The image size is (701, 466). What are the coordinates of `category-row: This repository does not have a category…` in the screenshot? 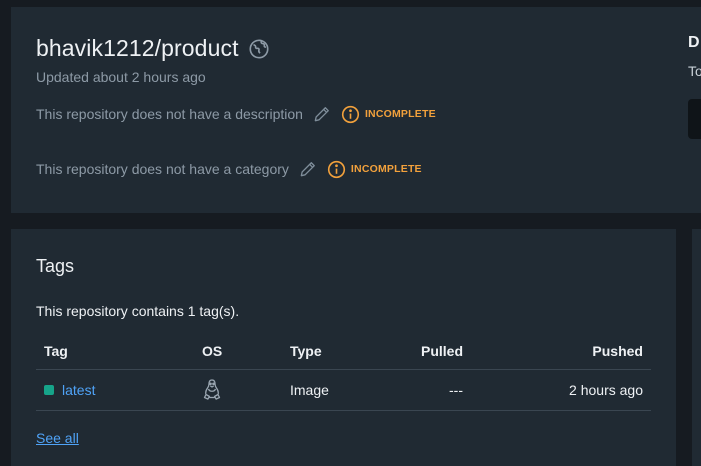 It's located at (229, 169).